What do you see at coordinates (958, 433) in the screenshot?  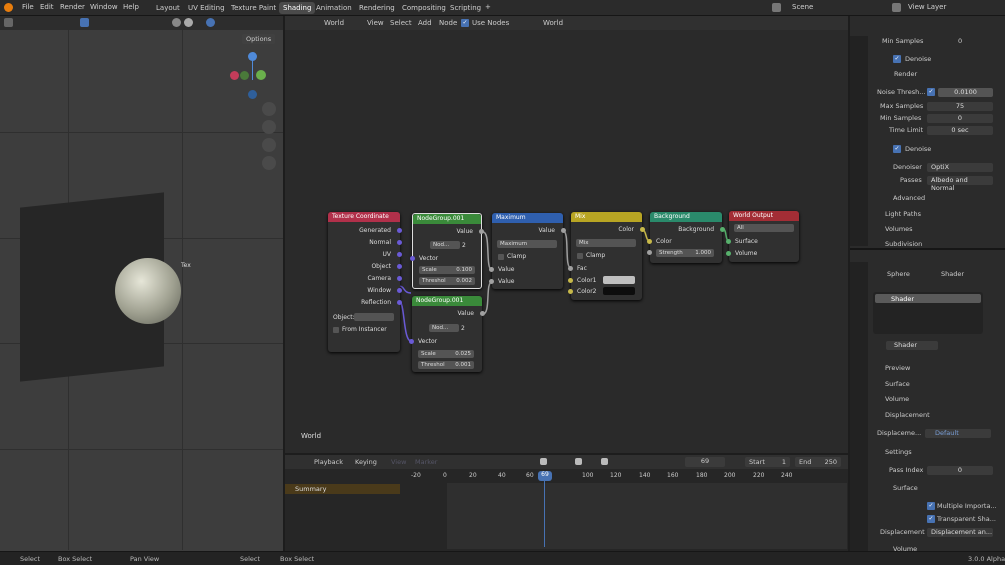 I see `displacement-input: Default` at bounding box center [958, 433].